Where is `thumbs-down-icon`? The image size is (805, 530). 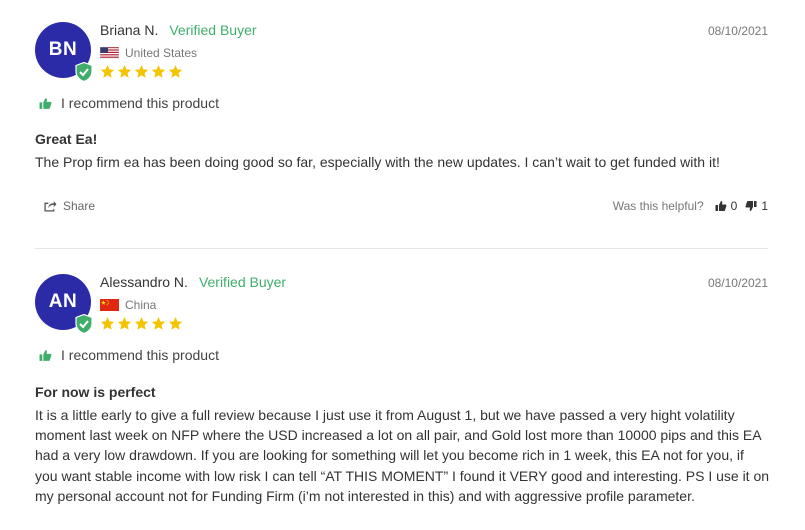
thumbs-down-icon is located at coordinates (751, 206).